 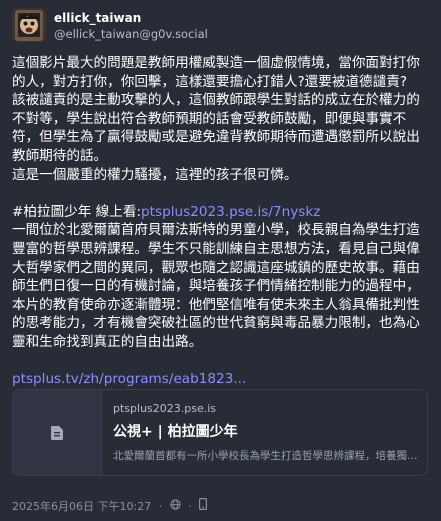 What do you see at coordinates (175, 432) in the screenshot?
I see `card-title: 公視+ | 柏拉圖少年` at bounding box center [175, 432].